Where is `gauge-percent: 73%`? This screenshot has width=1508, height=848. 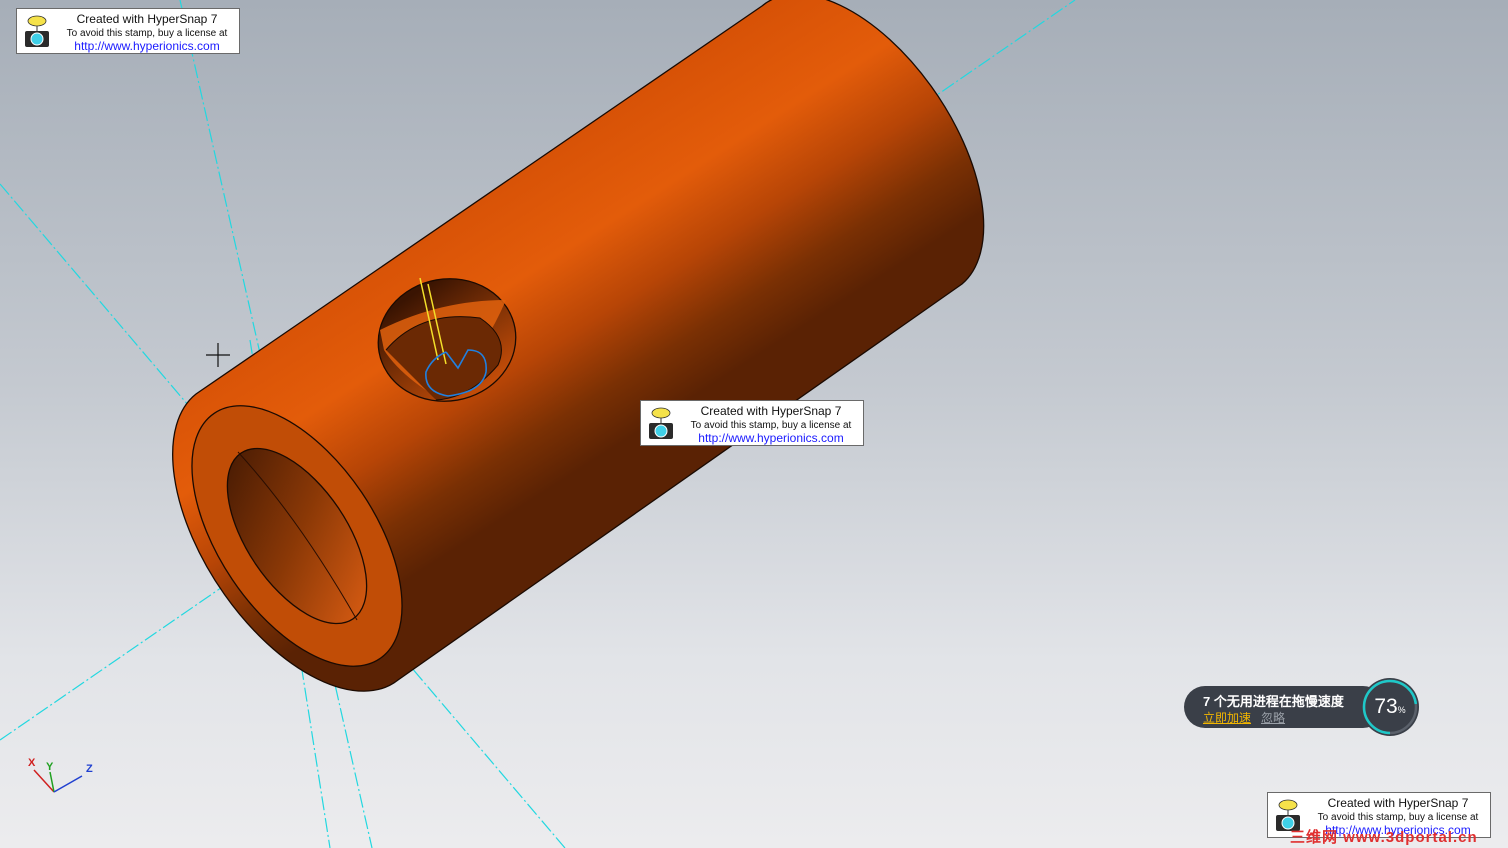 gauge-percent: 73% is located at coordinates (1390, 706).